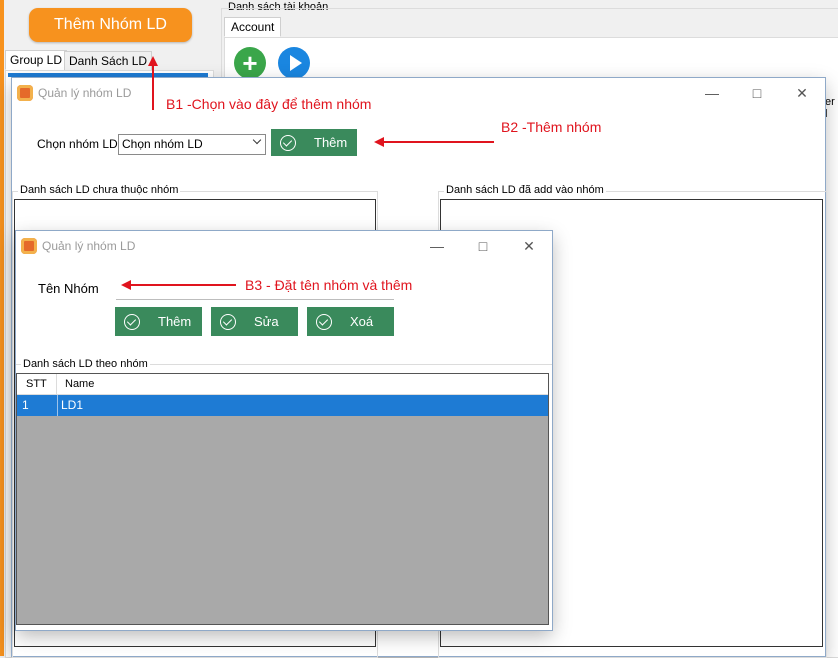  What do you see at coordinates (525, 190) in the screenshot?
I see `group-box-right-label: Danh sách LD đã add vào nhóm` at bounding box center [525, 190].